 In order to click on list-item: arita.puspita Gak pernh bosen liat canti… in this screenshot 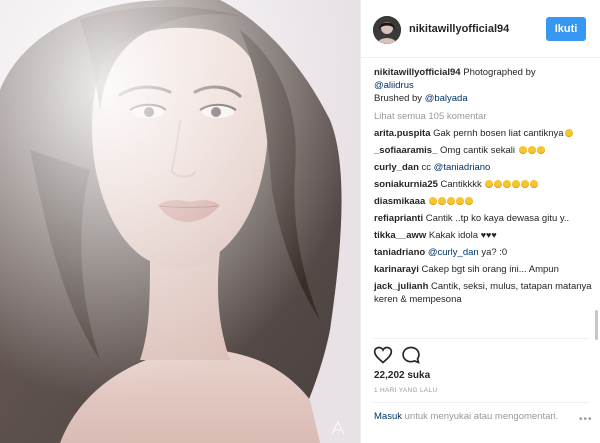, I will do `click(485, 133)`.